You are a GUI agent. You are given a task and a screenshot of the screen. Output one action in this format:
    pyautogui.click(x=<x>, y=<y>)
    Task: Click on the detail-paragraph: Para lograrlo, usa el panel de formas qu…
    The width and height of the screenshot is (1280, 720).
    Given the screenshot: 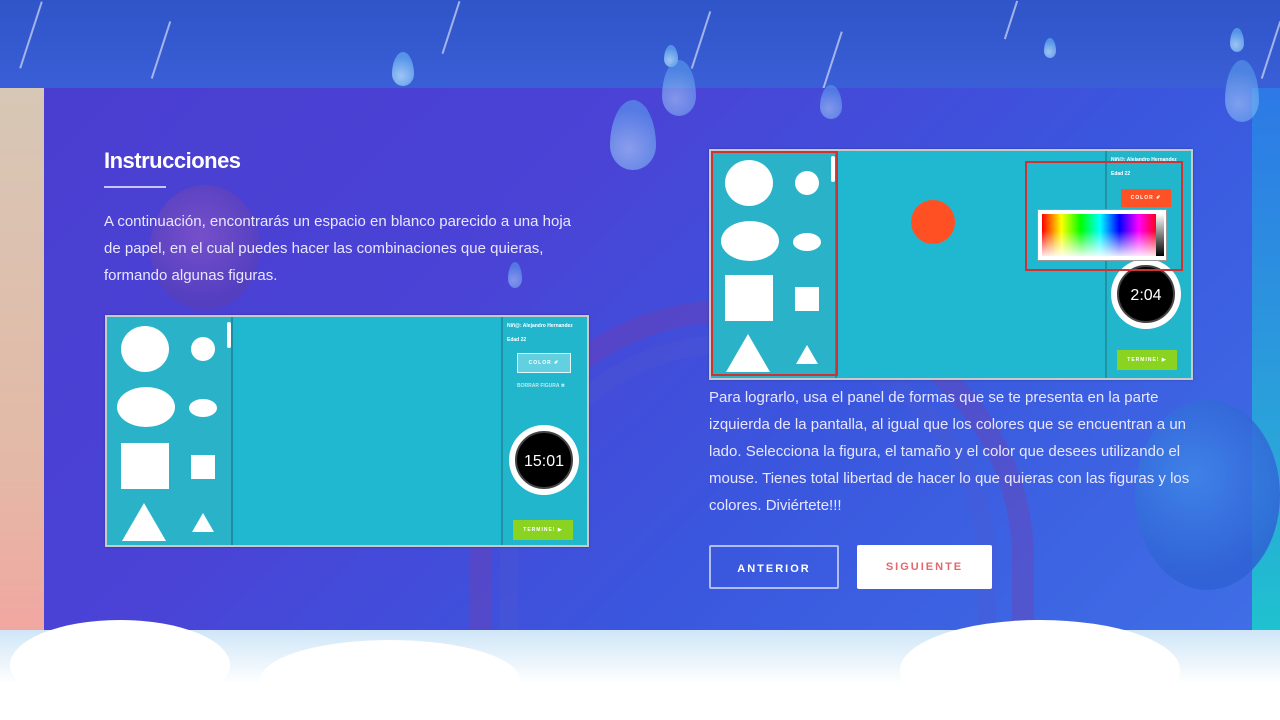 What is the action you would take?
    pyautogui.click(x=949, y=451)
    